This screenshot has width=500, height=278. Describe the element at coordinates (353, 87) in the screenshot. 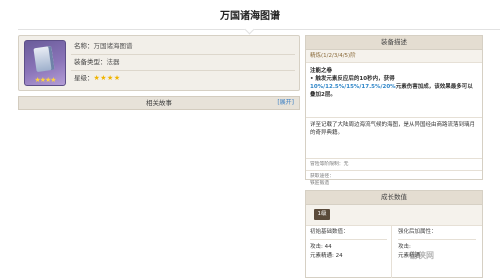

I see `effect-values: 10%/12.5%/15%/17.5%/20%` at that location.